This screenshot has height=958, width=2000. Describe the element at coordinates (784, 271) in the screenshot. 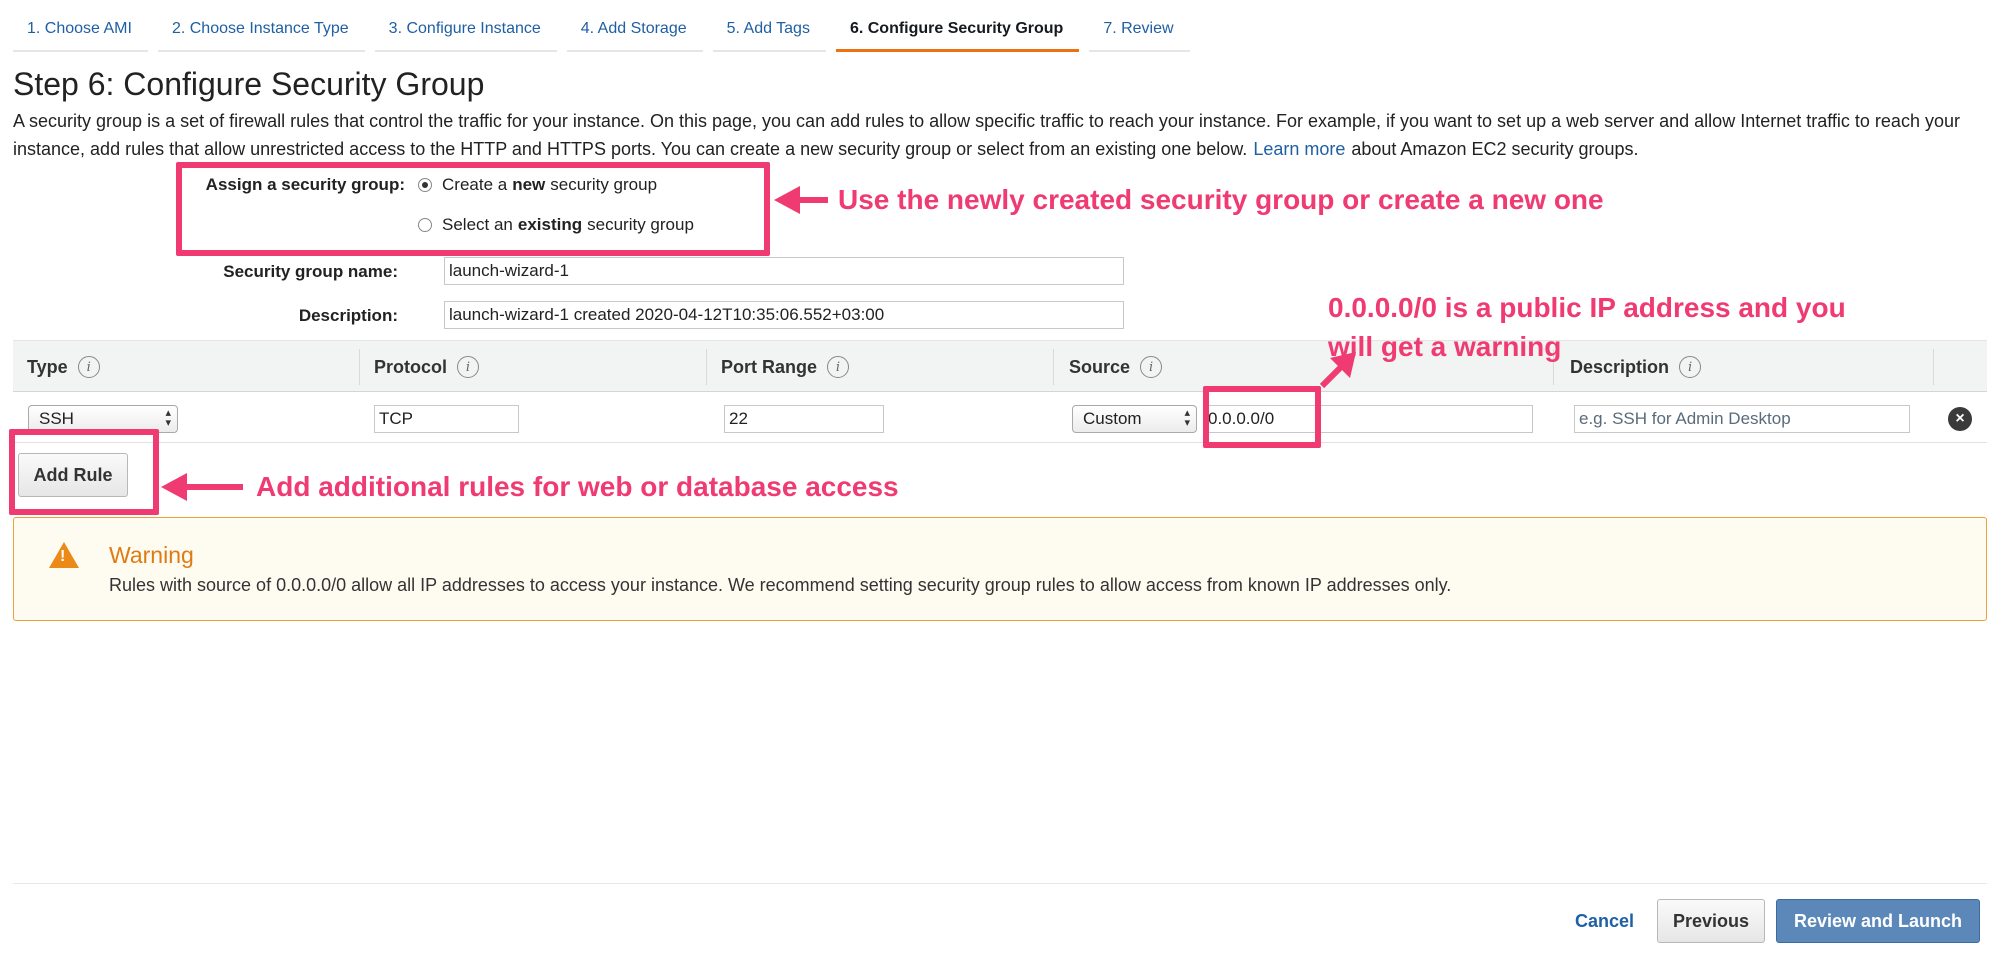

I see `group-name-input: launch-wizard-1` at that location.